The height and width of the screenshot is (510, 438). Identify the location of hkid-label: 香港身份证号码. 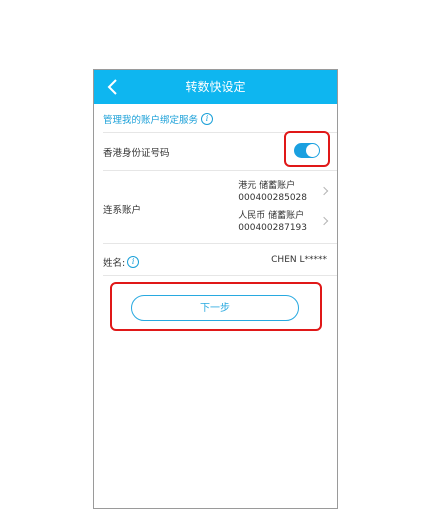
(136, 153).